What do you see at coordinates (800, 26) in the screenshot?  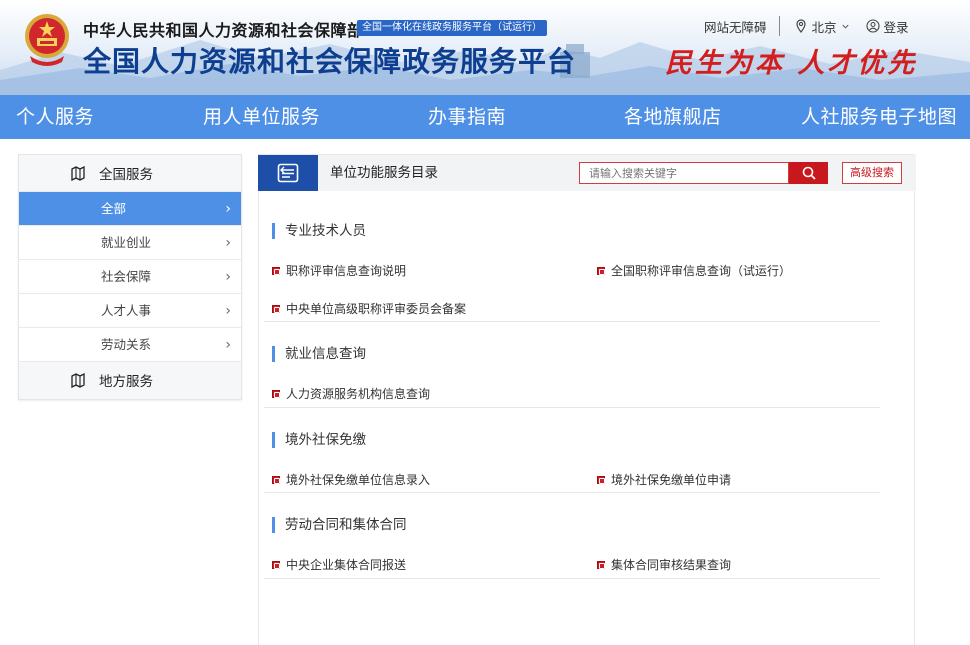 I see `location-pin-icon` at bounding box center [800, 26].